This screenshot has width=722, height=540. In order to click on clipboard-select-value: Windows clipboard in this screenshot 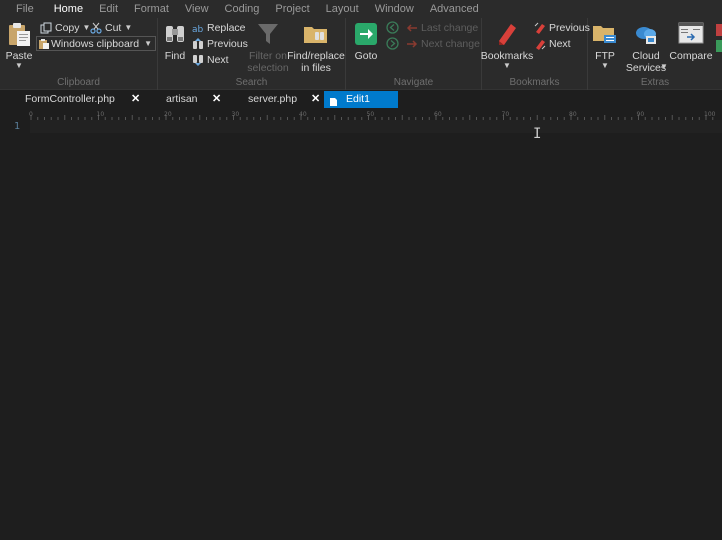, I will do `click(95, 43)`.